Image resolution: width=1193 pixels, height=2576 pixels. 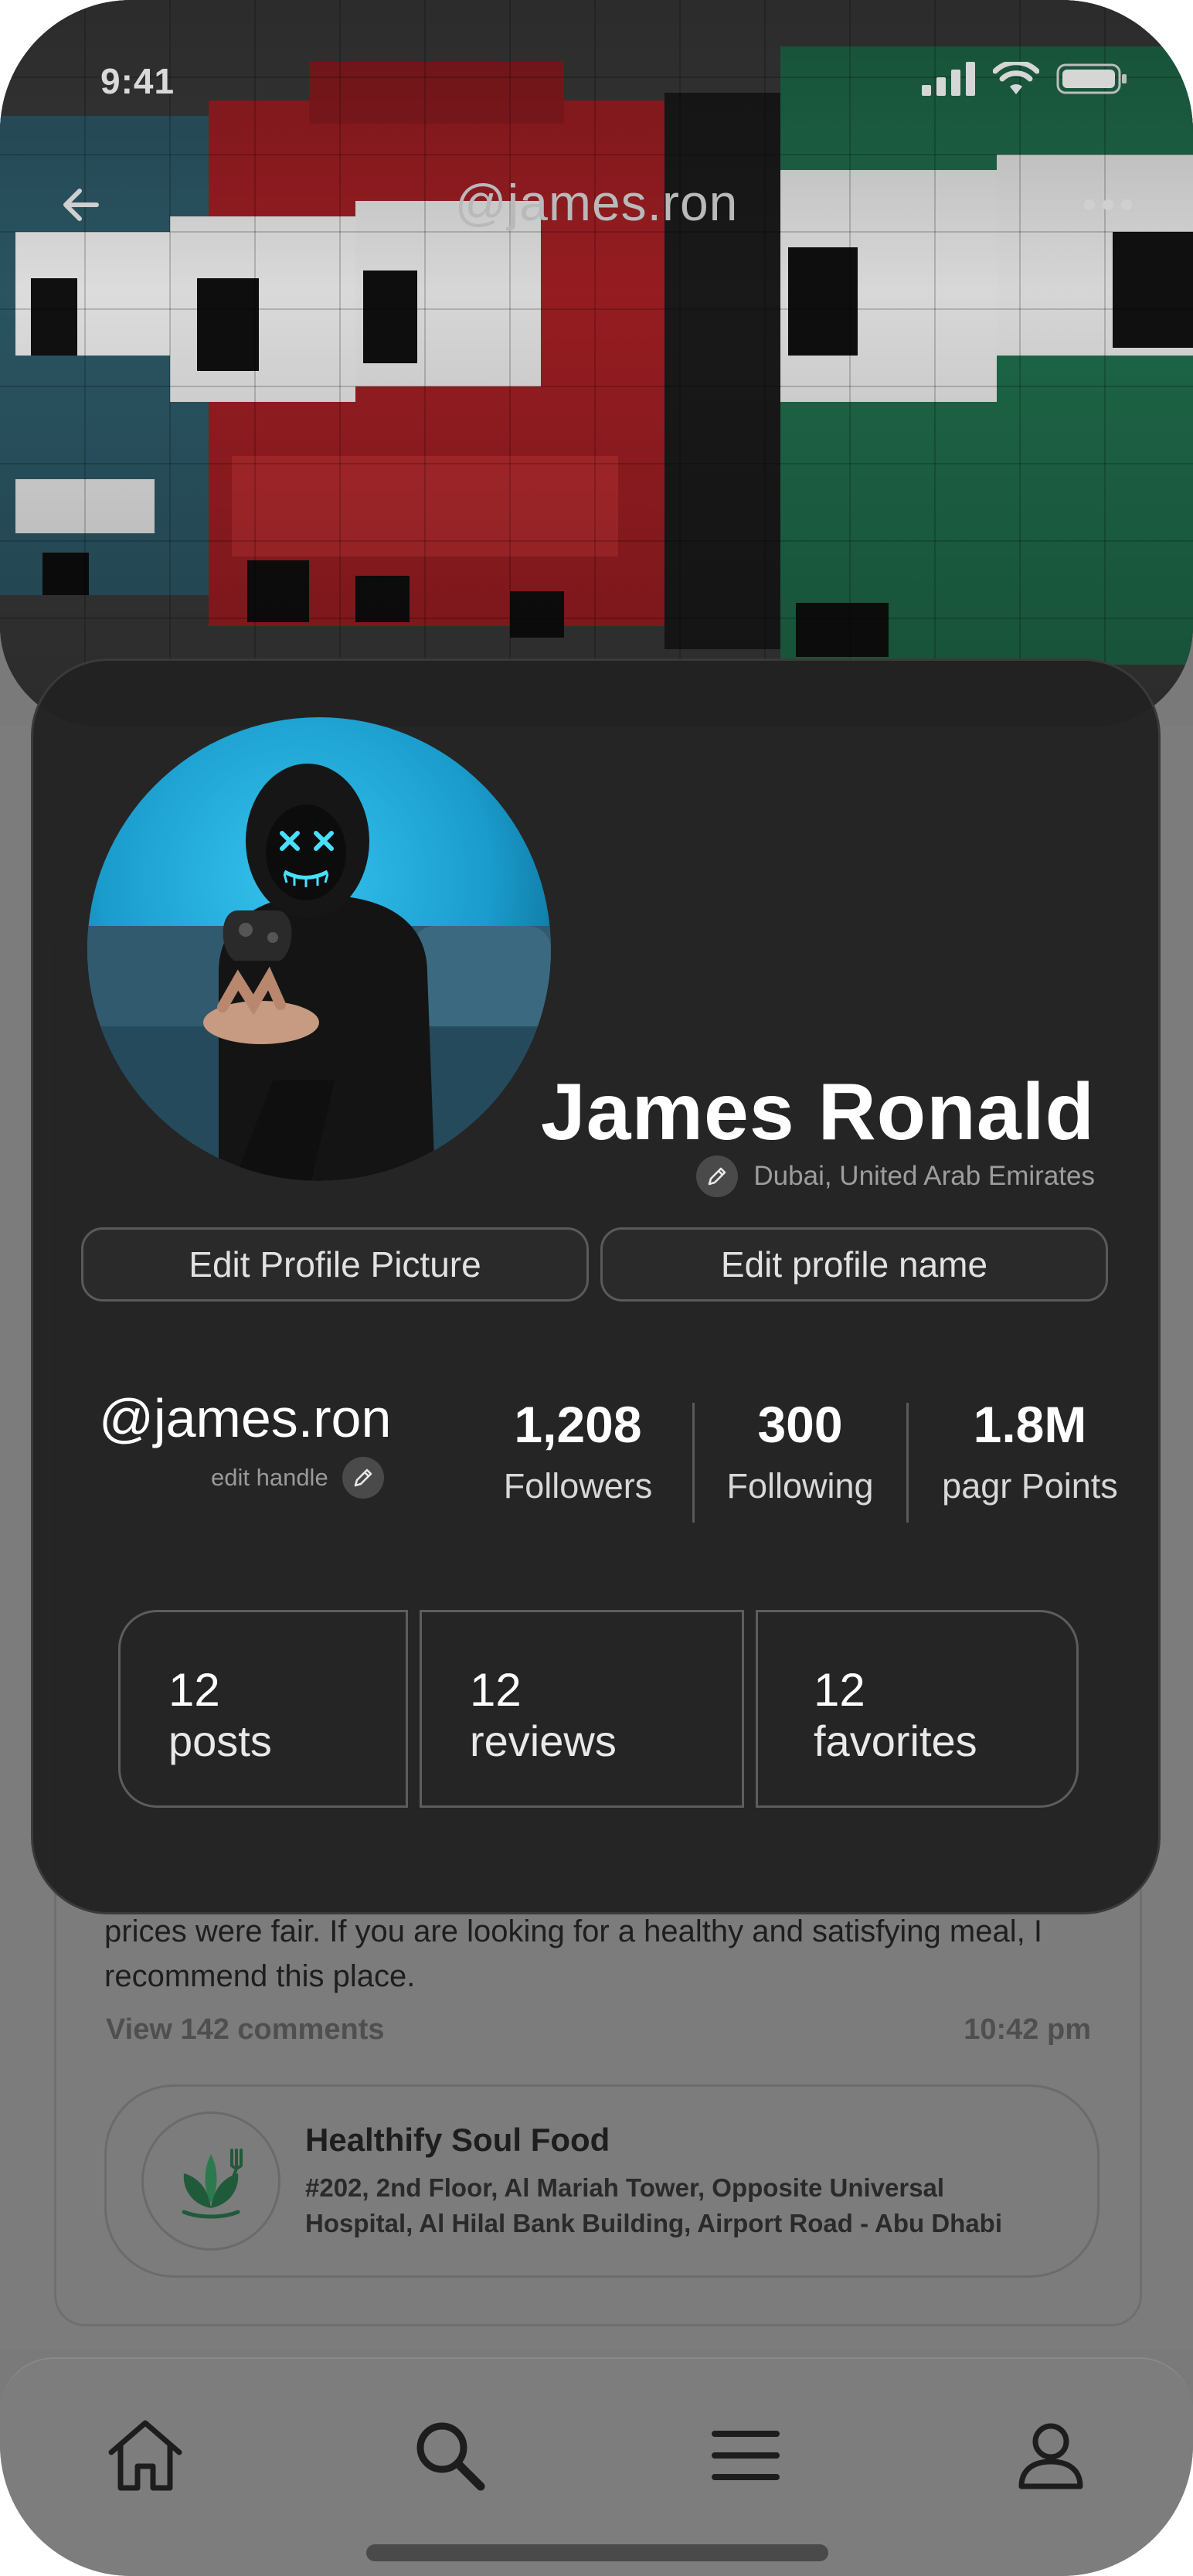 What do you see at coordinates (918, 1709) in the screenshot?
I see `favorites-tile: 12 favorites` at bounding box center [918, 1709].